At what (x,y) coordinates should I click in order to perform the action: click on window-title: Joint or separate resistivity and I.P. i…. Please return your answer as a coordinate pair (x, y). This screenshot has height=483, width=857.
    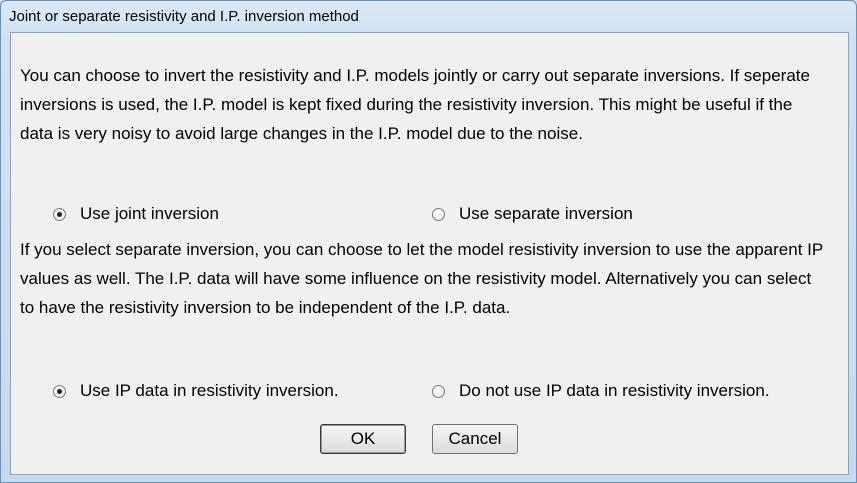
    Looking at the image, I should click on (184, 16).